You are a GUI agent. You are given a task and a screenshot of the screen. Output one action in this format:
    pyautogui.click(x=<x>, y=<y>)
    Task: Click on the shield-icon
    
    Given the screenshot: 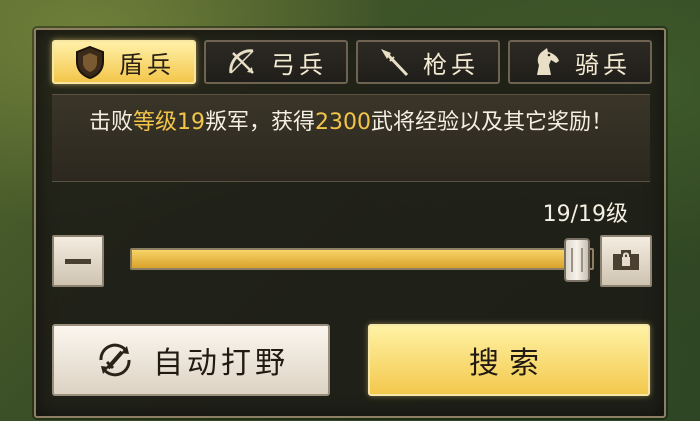 What is the action you would take?
    pyautogui.click(x=90, y=62)
    